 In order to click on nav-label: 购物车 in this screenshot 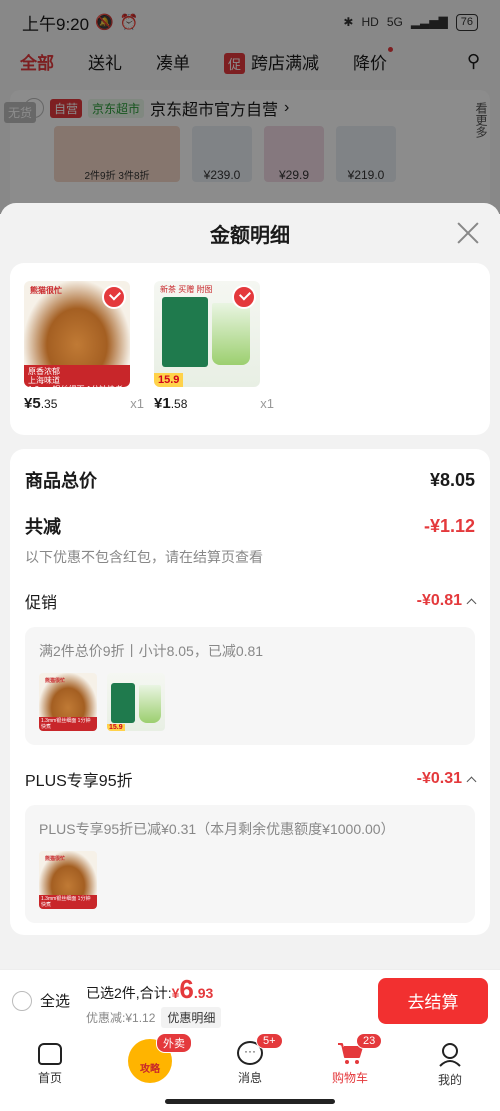, I will do `click(349, 1078)`.